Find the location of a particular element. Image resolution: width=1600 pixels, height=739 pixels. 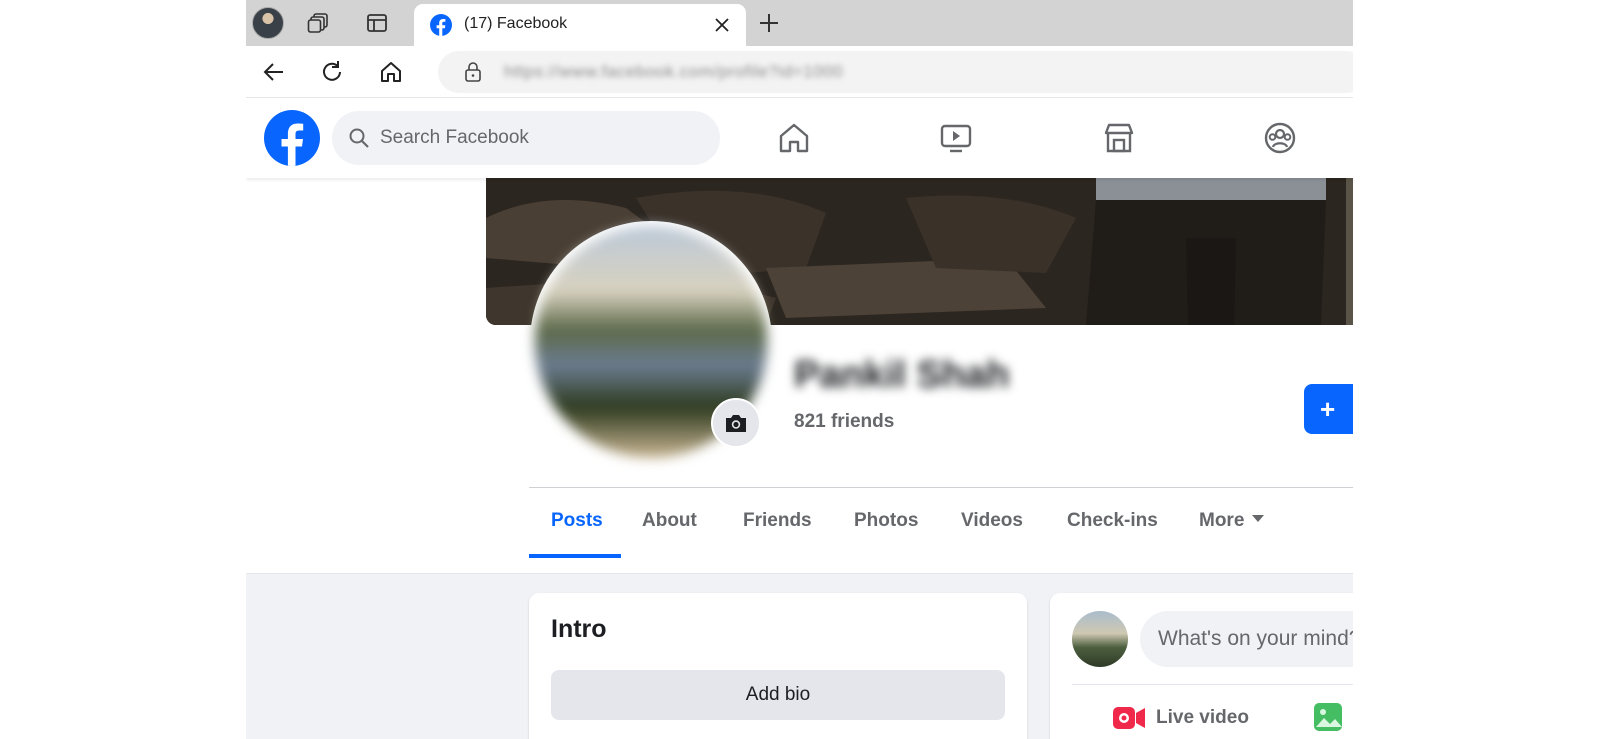

tab-more-label: More is located at coordinates (1222, 520).